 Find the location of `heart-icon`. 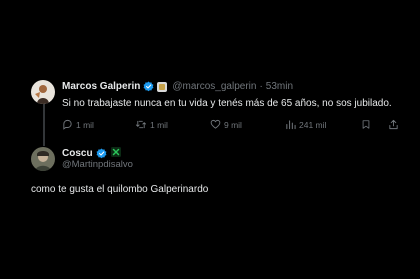

heart-icon is located at coordinates (215, 124).